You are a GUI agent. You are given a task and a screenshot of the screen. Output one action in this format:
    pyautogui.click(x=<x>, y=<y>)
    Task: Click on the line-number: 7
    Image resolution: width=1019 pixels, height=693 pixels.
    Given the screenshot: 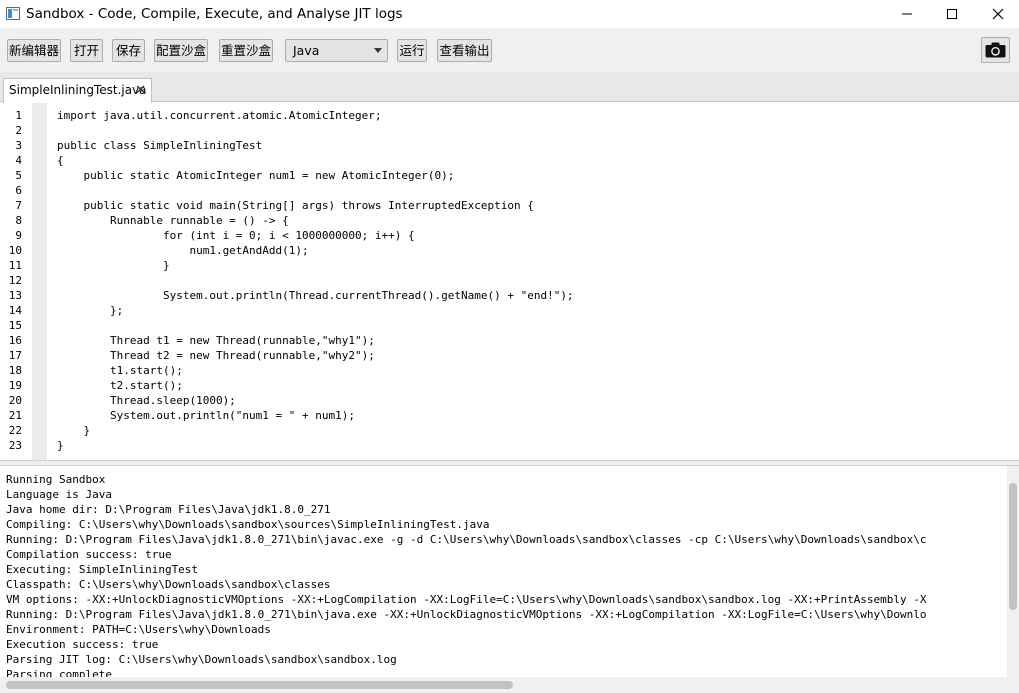 What is the action you would take?
    pyautogui.click(x=18, y=205)
    